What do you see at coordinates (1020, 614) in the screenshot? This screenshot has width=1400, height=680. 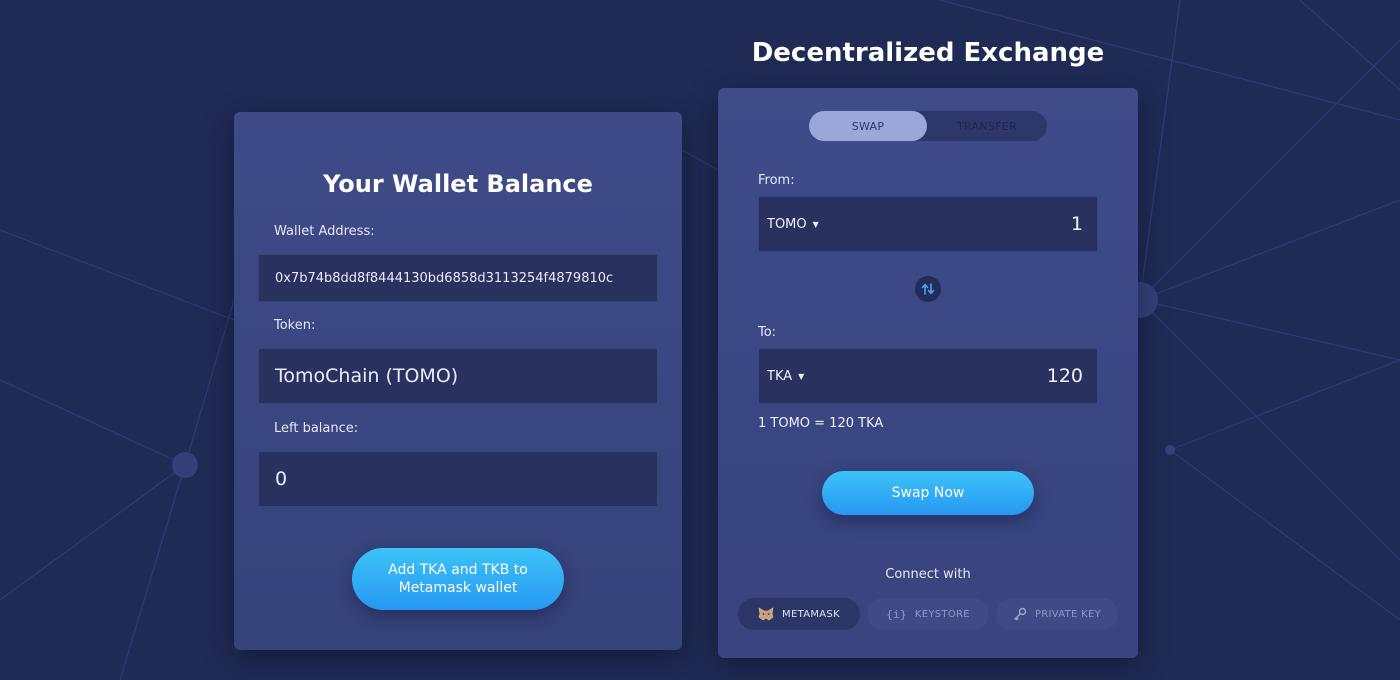 I see `key-icon` at bounding box center [1020, 614].